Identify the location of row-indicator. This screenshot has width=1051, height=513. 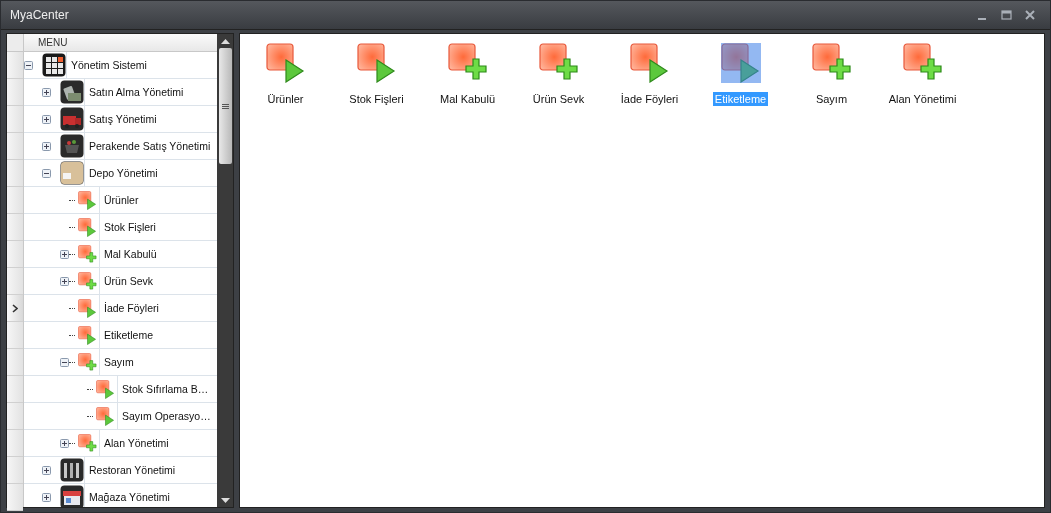
(15, 308).